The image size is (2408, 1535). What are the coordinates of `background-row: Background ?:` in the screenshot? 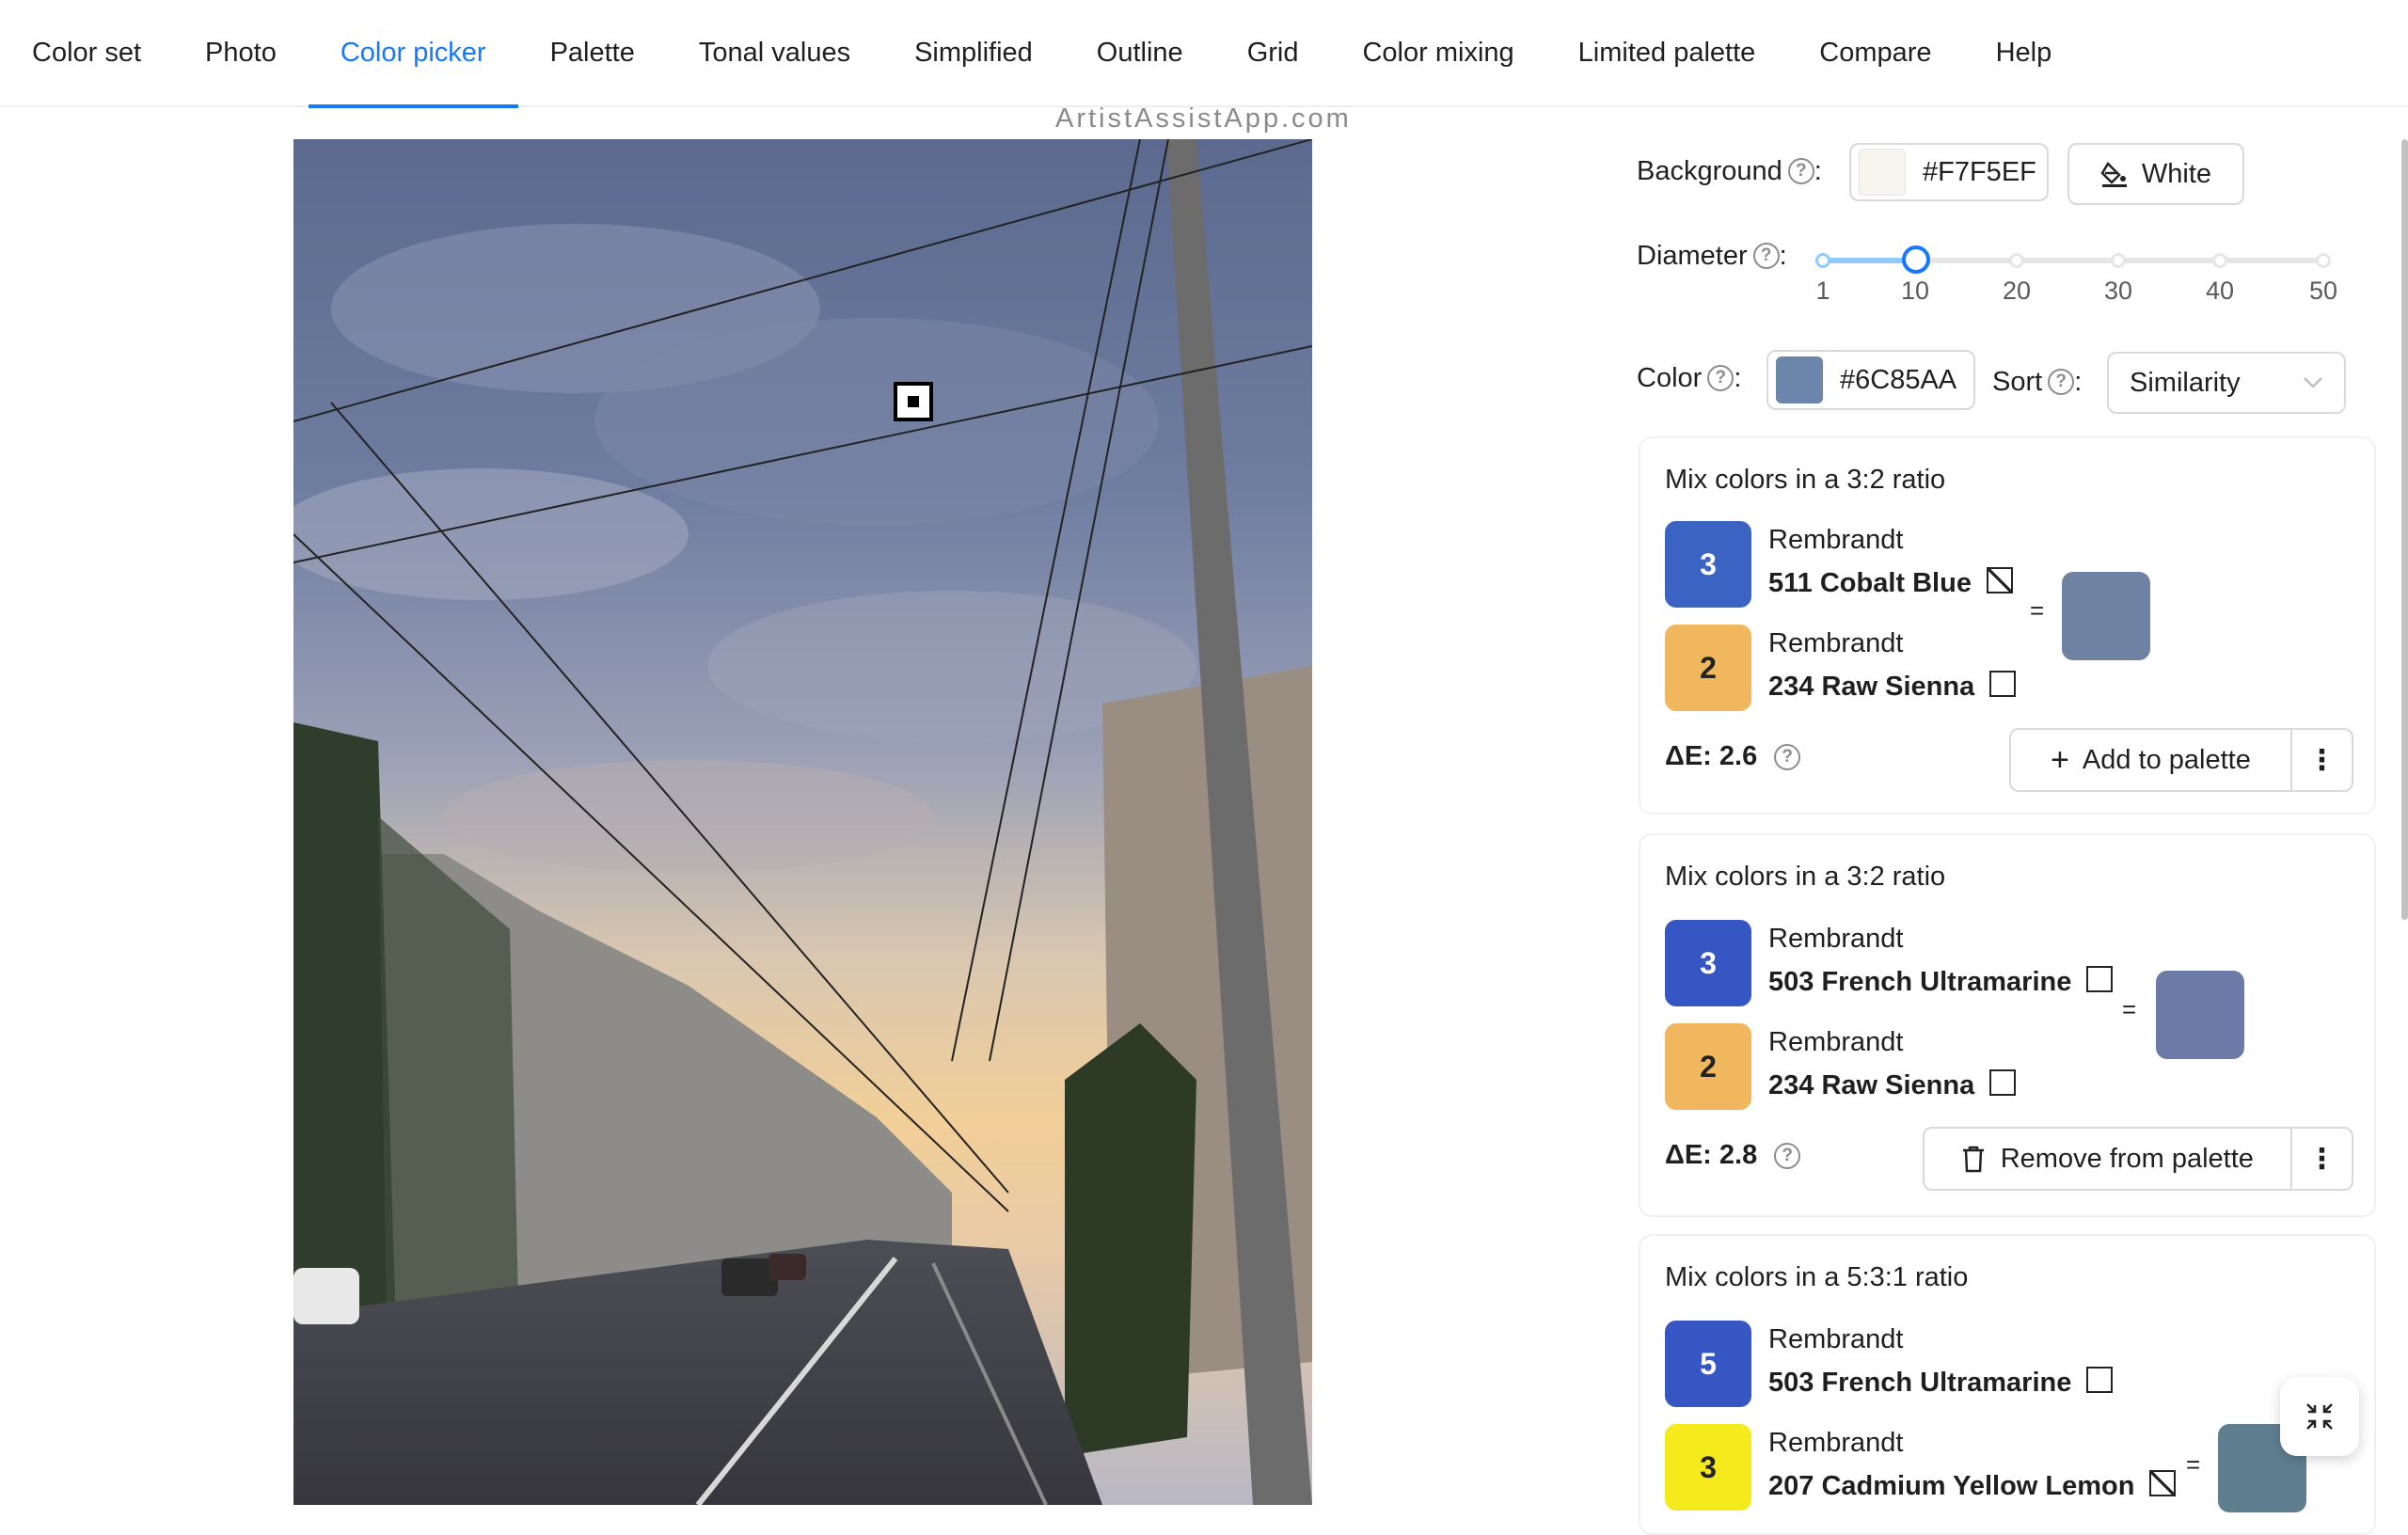 It's located at (1730, 170).